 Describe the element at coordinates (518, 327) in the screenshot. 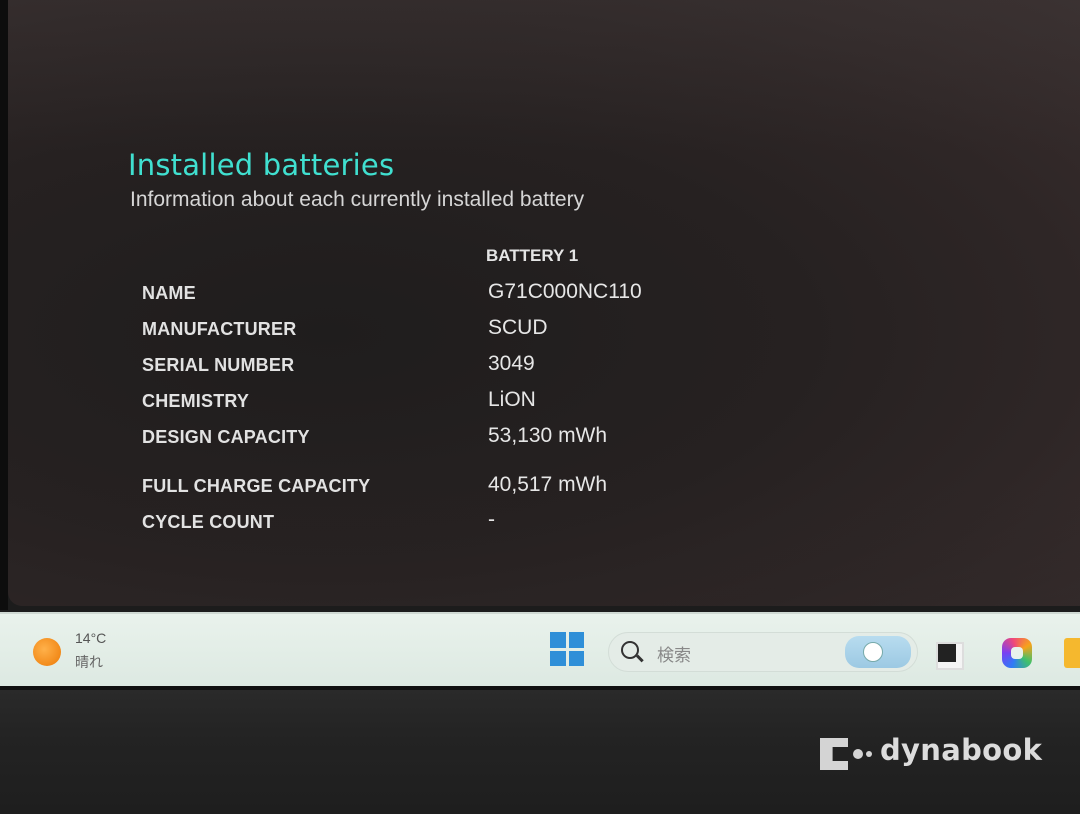

I see `row-value-manufacturer: SCUD` at that location.